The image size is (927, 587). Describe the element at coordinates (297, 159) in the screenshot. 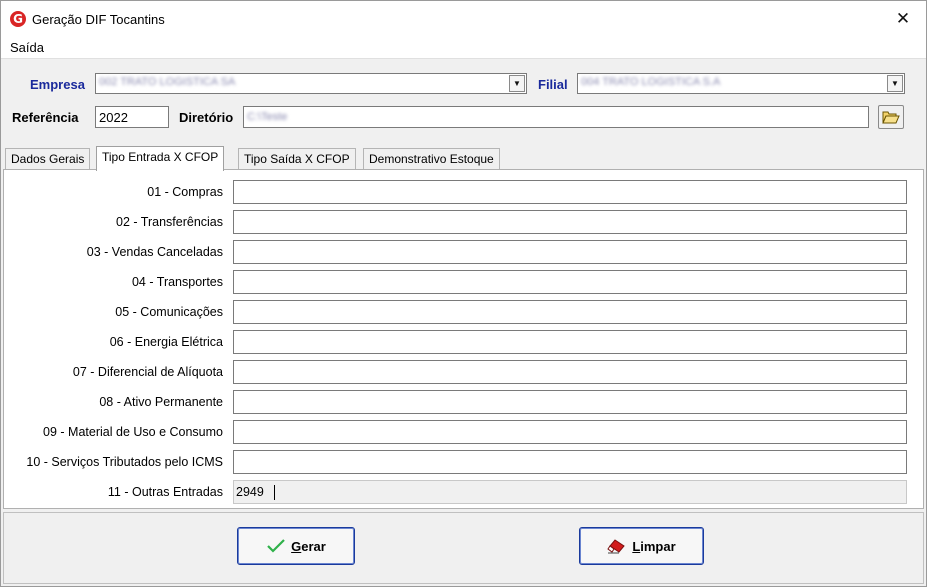

I see `tab-tipo-saida-cfop: Tipo Saída X CFOP` at that location.